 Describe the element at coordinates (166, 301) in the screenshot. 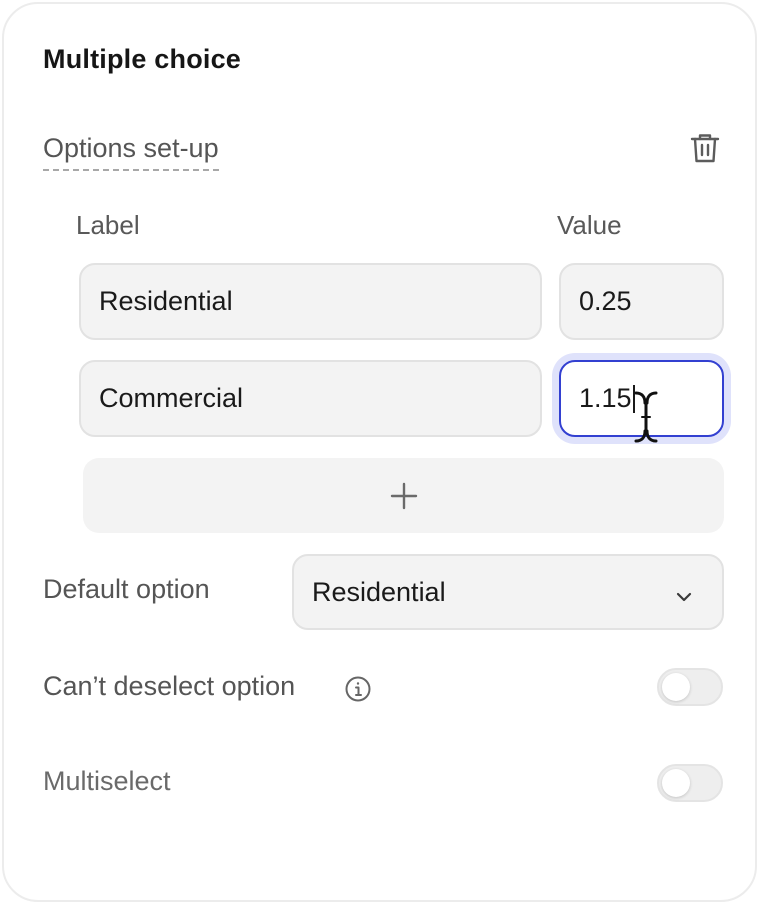

I see `option-label-text: Residential` at that location.